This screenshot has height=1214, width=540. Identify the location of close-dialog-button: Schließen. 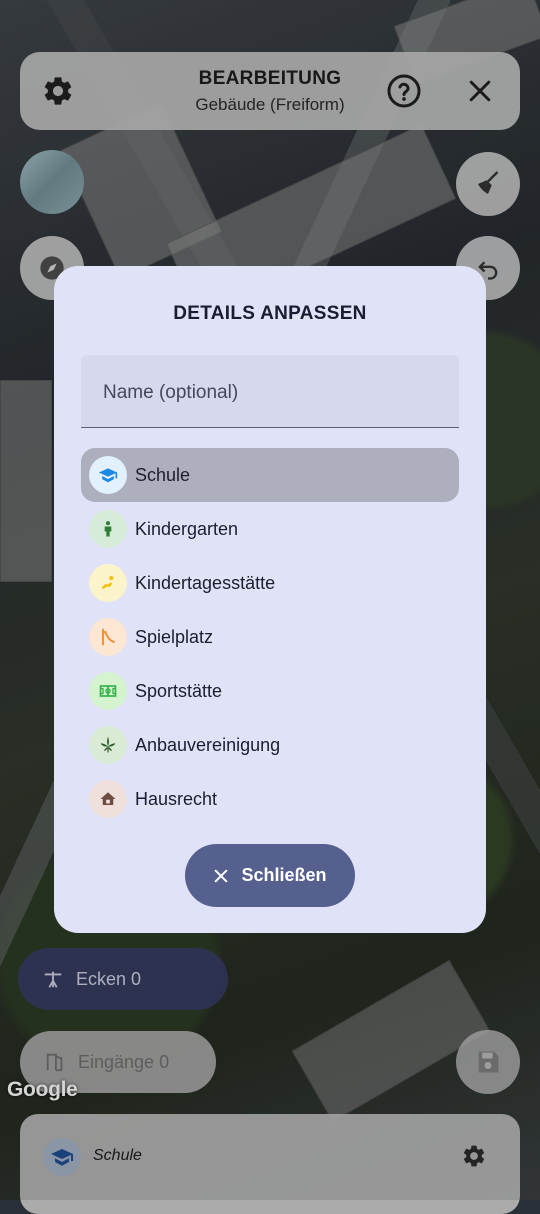
(270, 875).